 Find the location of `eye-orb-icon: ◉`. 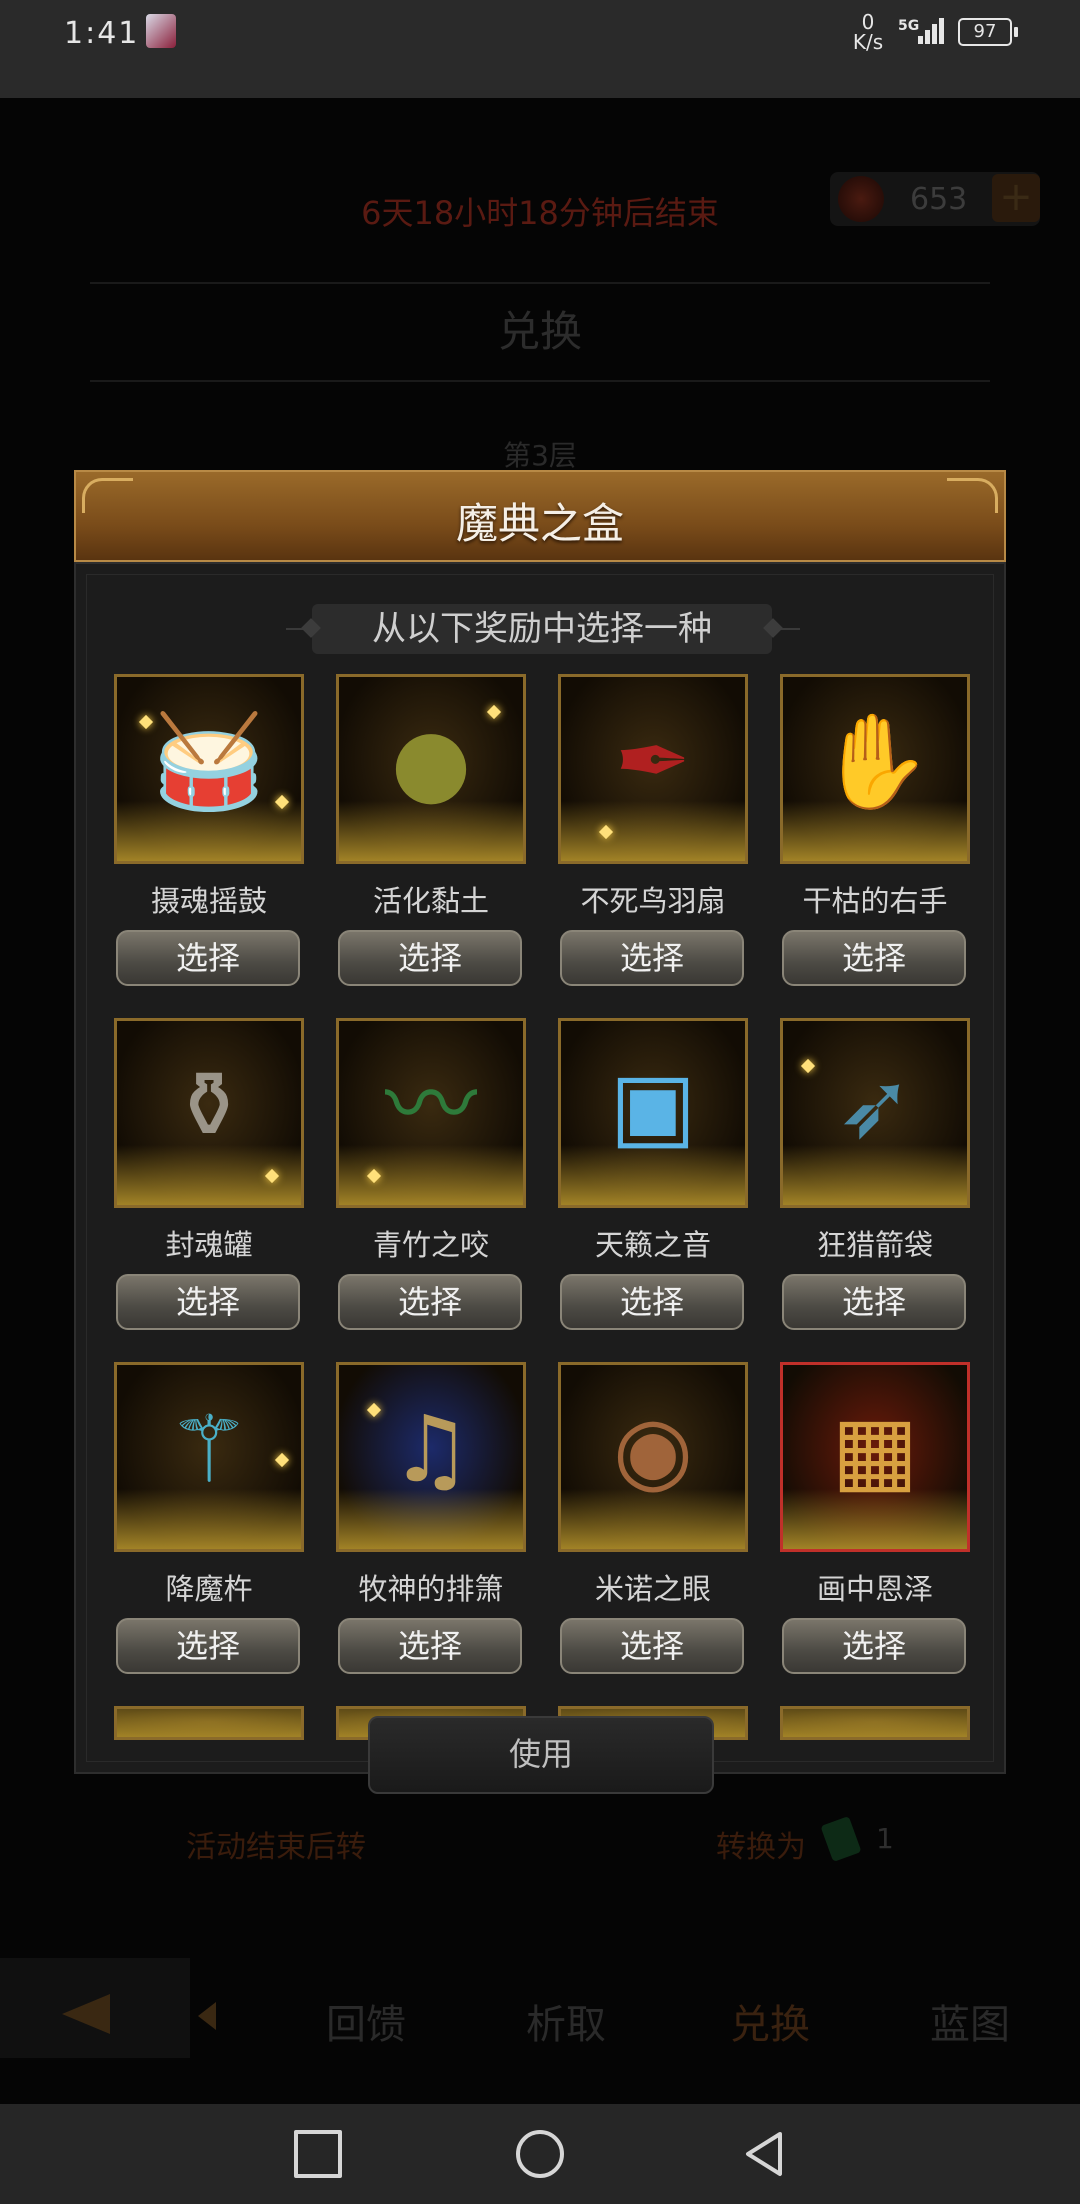

eye-orb-icon: ◉ is located at coordinates (653, 1457).